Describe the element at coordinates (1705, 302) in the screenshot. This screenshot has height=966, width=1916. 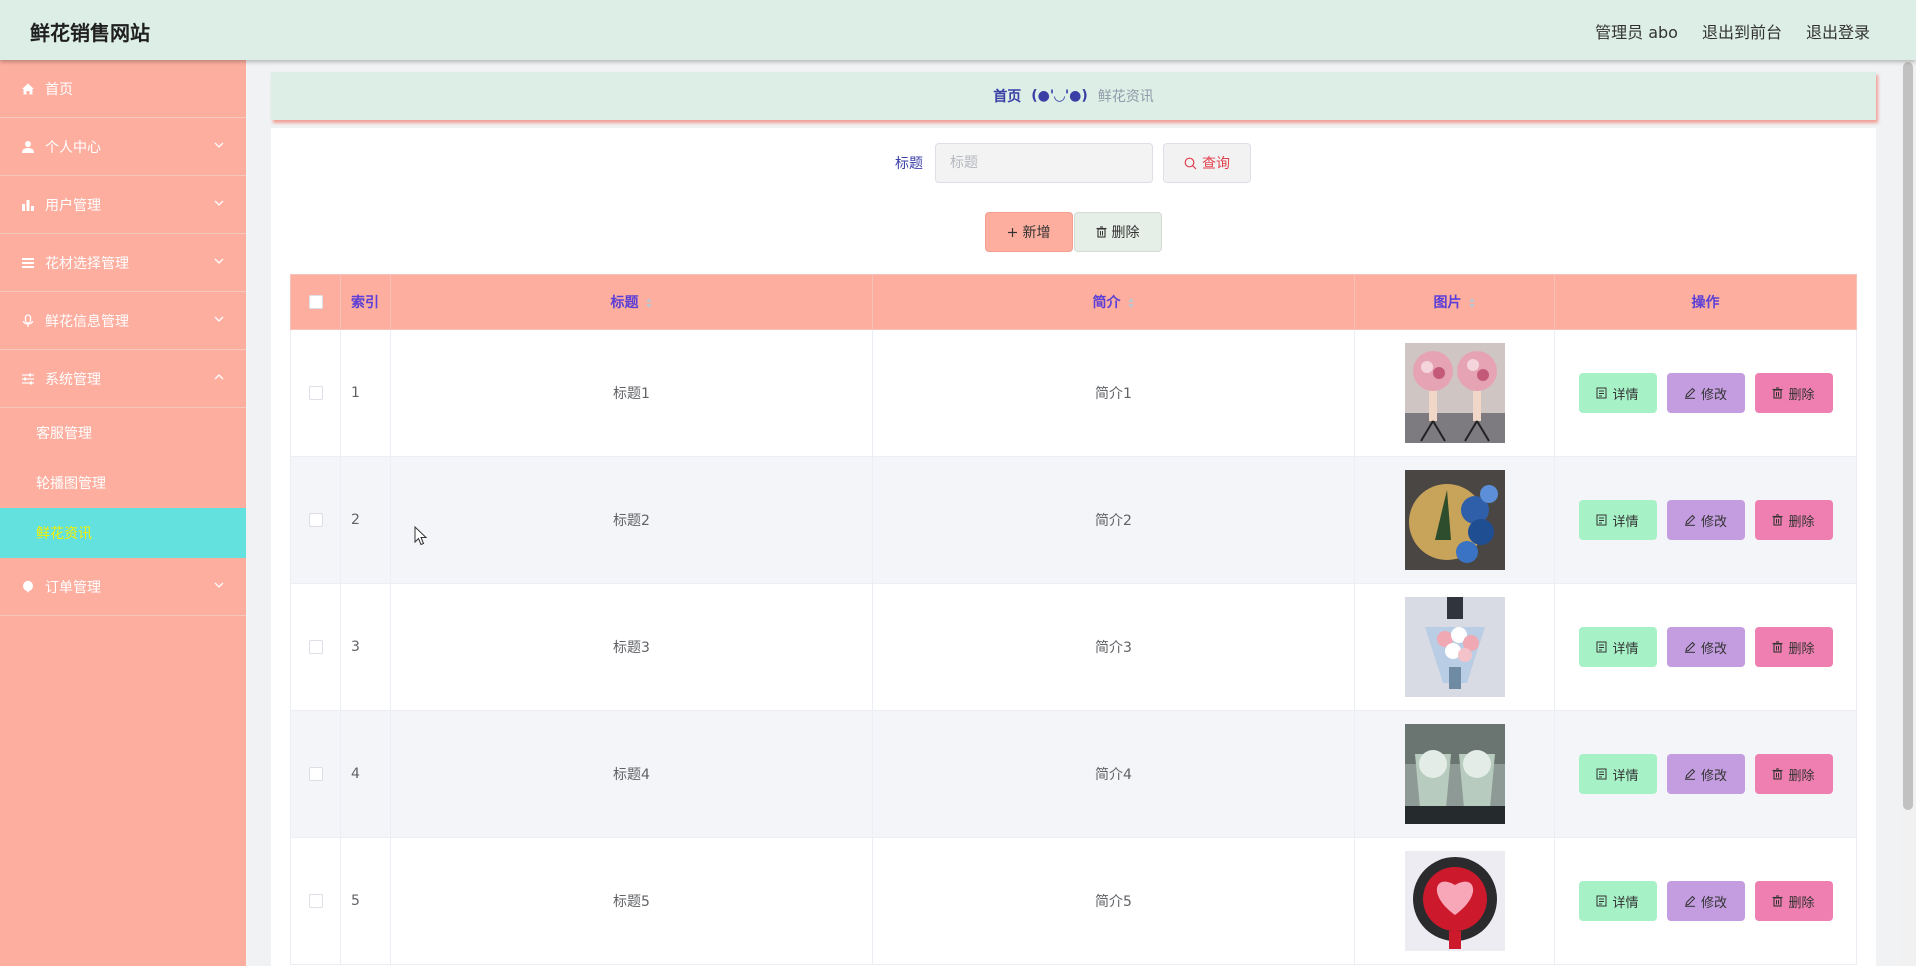
I see `column-header-actions: 操作` at that location.